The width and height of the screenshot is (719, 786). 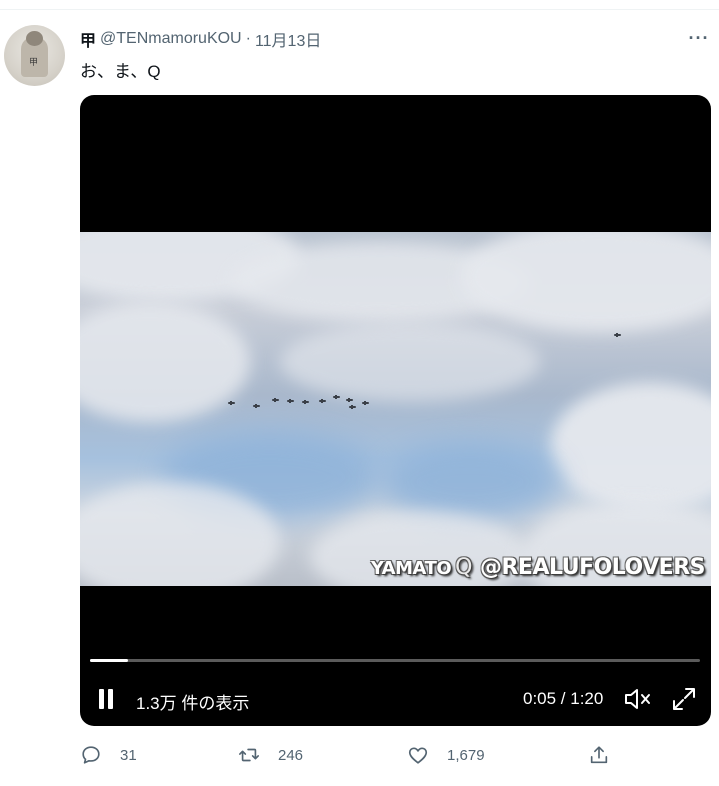 What do you see at coordinates (34, 55) in the screenshot?
I see `avatar: 甲` at bounding box center [34, 55].